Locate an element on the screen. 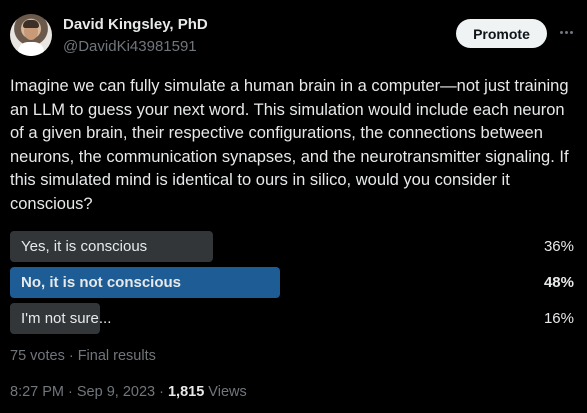  author-avatar is located at coordinates (31, 35).